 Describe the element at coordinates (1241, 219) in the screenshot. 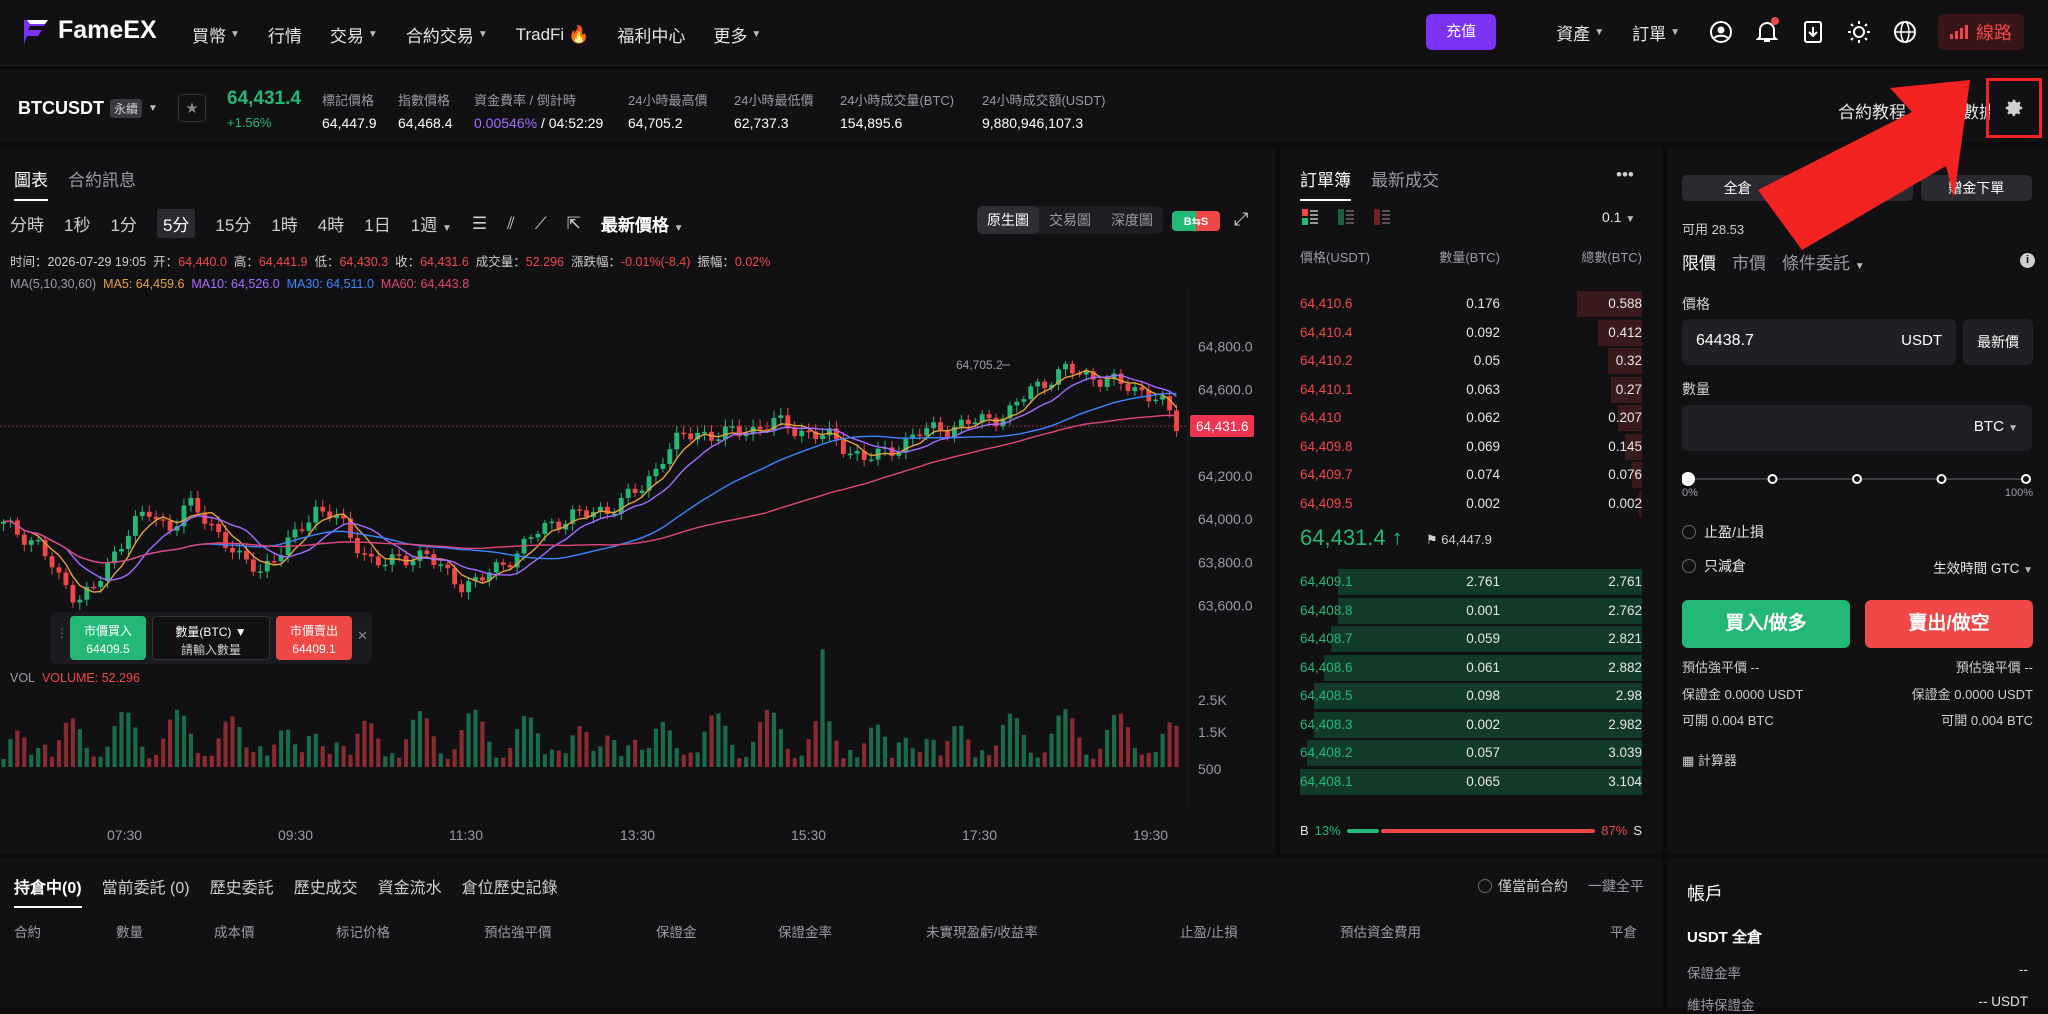

I see `fullscreen-icon: ⤢` at that location.